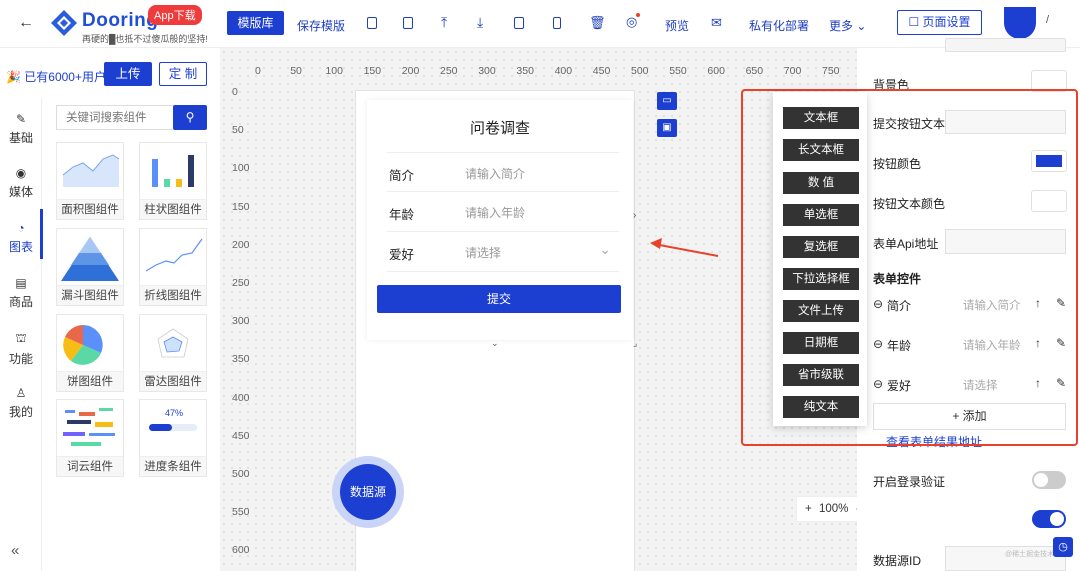 This screenshot has width=1080, height=571. I want to click on download-icon: ⤓, so click(480, 22).